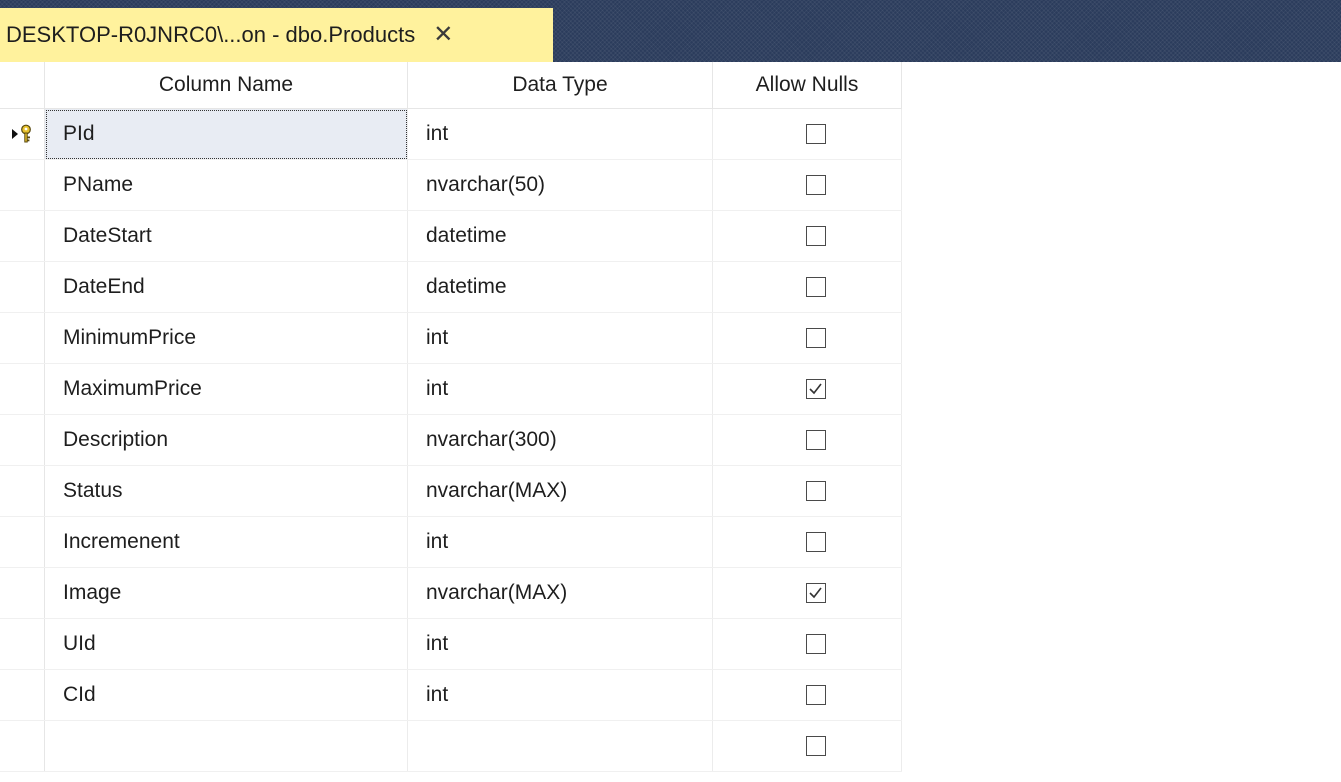 The width and height of the screenshot is (1341, 782). I want to click on table-row: UId int, so click(451, 644).